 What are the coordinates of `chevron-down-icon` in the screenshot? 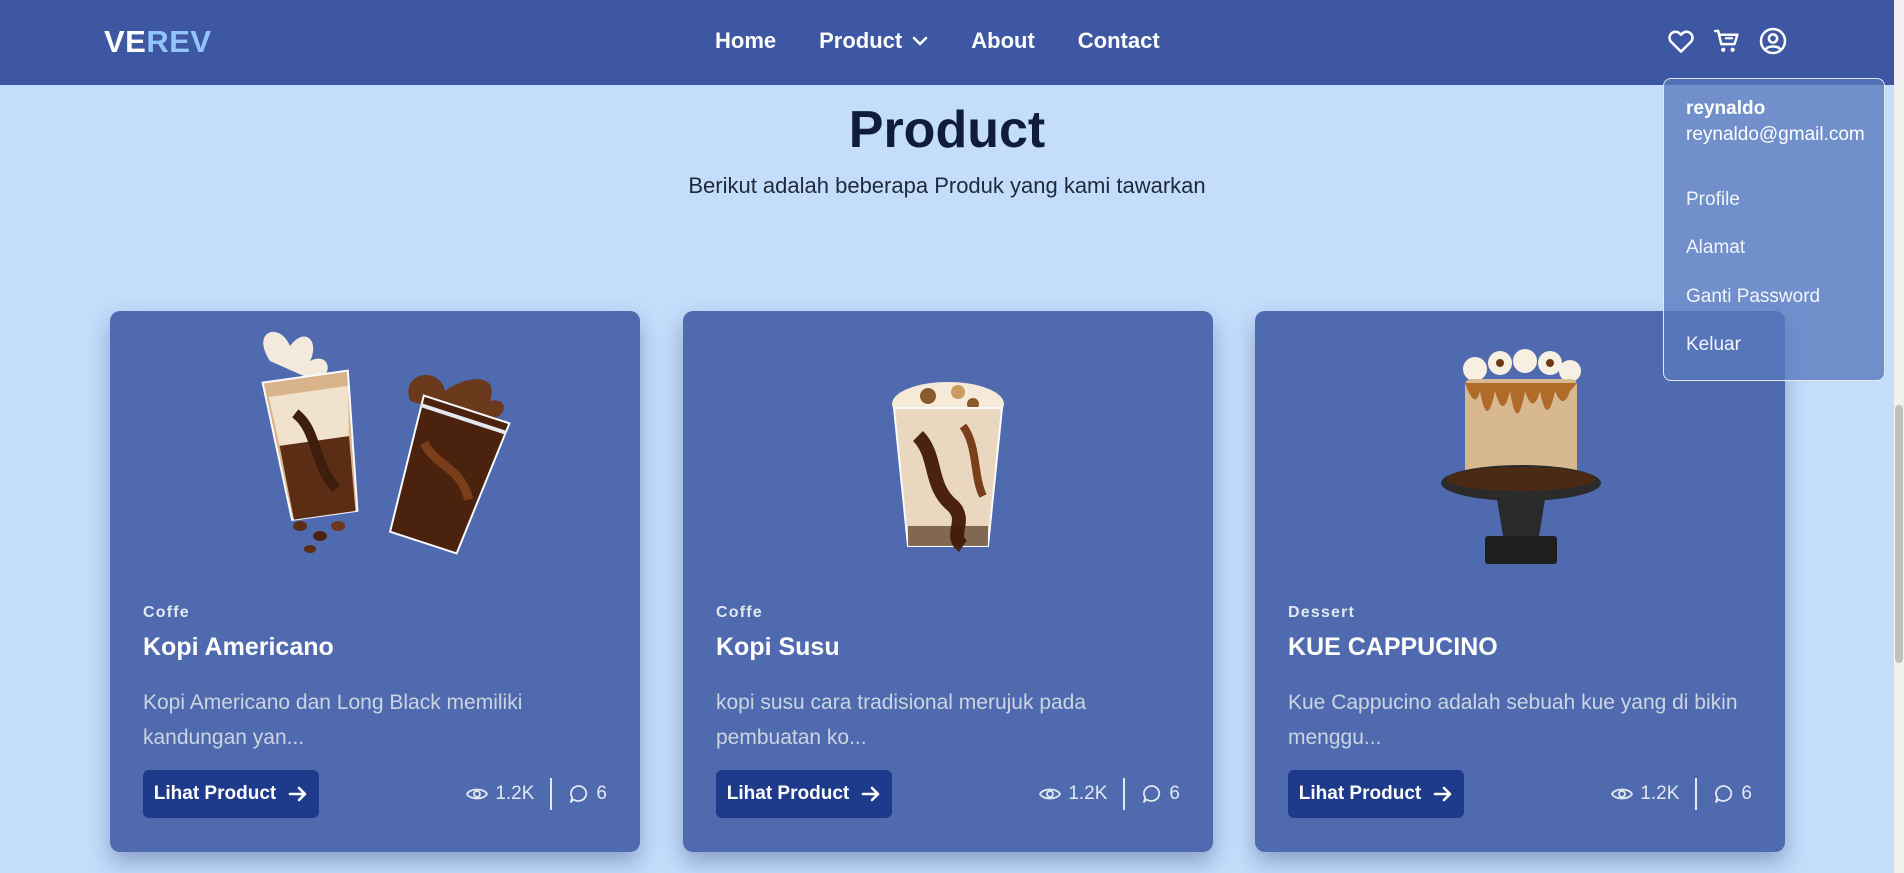 It's located at (920, 41).